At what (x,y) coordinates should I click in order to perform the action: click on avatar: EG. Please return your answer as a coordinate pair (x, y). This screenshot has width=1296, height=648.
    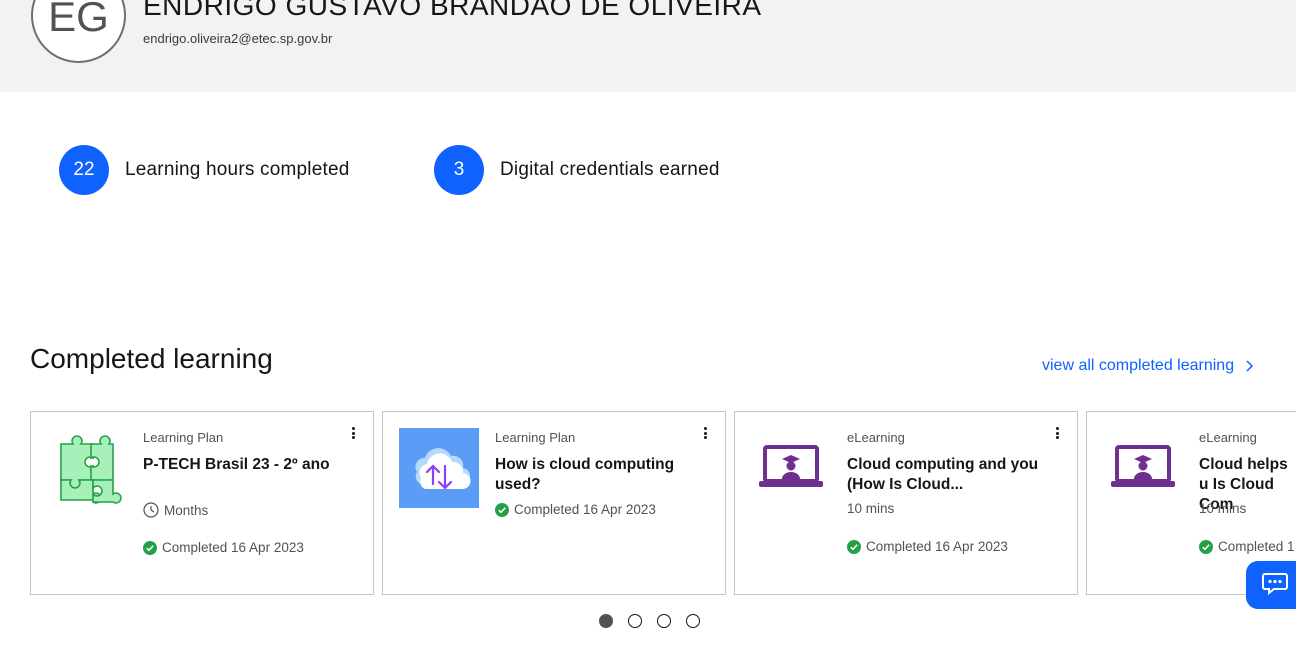
    Looking at the image, I should click on (78, 31).